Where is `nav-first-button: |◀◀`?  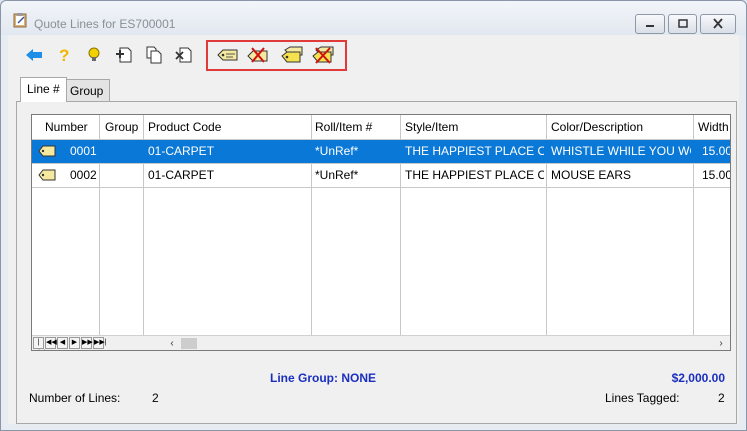 nav-first-button: |◀◀ is located at coordinates (39, 343).